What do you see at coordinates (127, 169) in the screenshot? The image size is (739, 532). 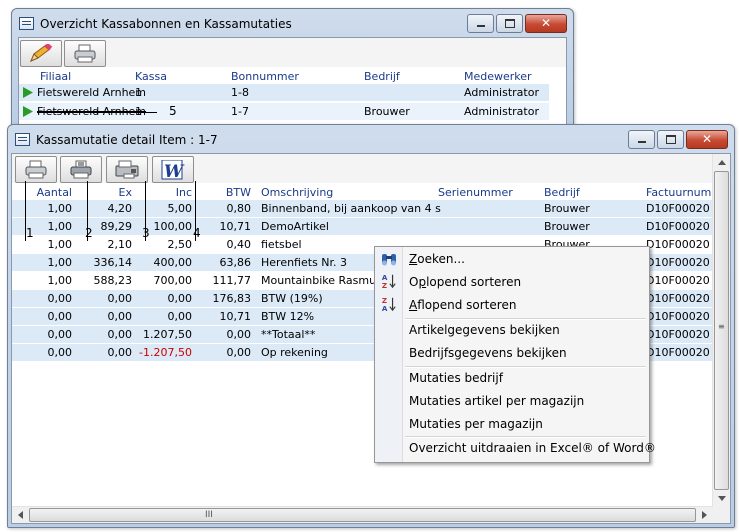 I see `fax-button` at bounding box center [127, 169].